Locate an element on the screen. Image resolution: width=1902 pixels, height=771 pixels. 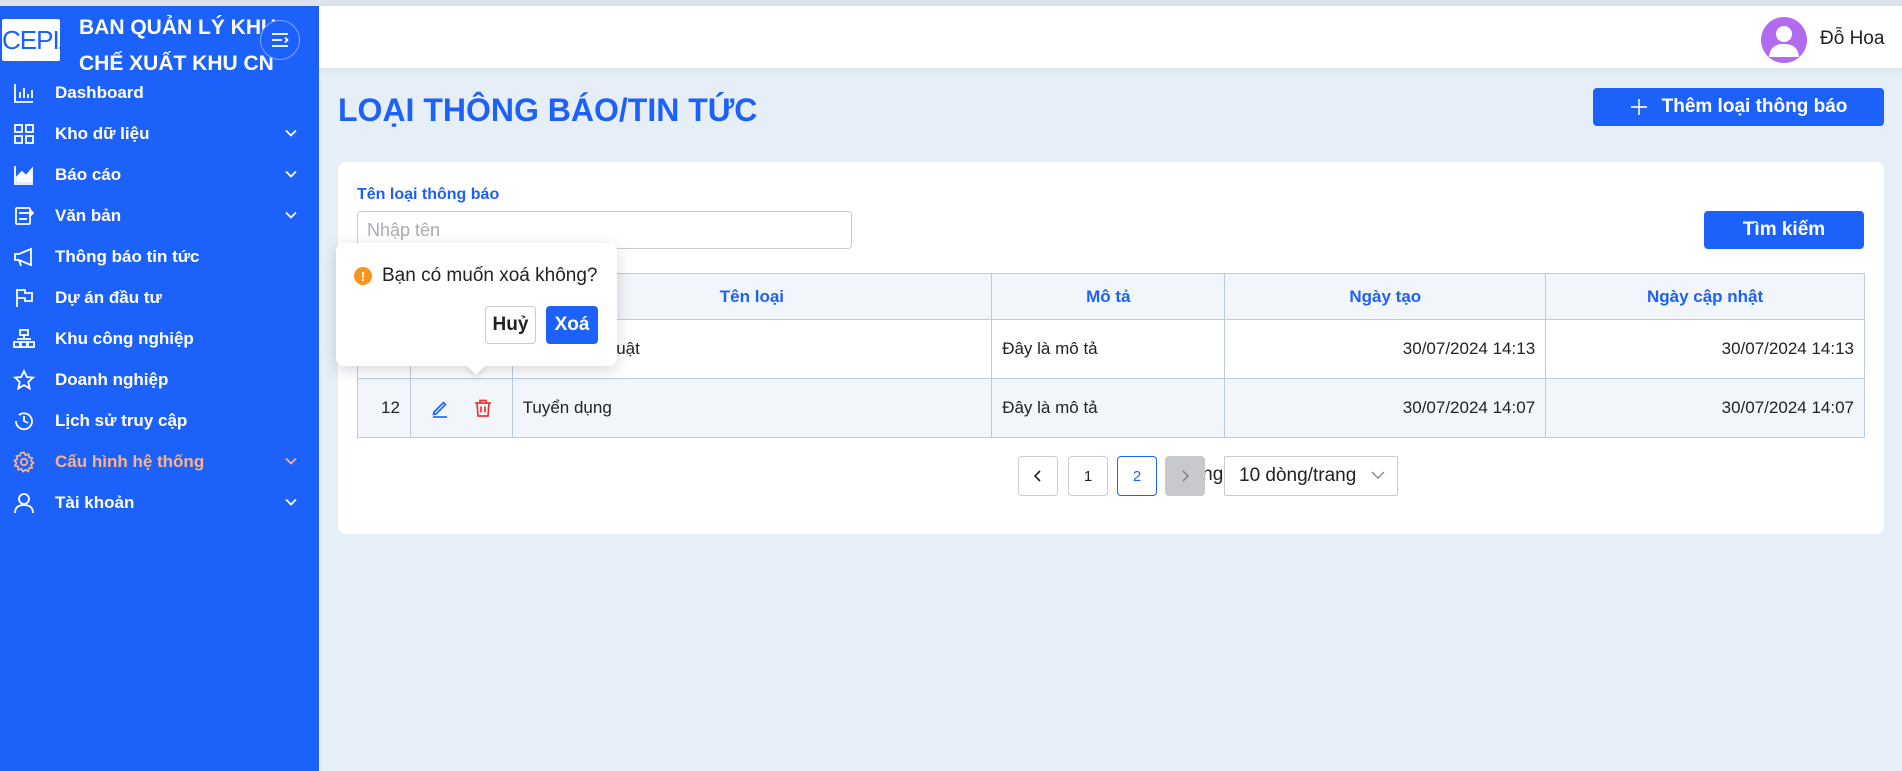
column-header-mo-ta: Mô tả is located at coordinates (1108, 296).